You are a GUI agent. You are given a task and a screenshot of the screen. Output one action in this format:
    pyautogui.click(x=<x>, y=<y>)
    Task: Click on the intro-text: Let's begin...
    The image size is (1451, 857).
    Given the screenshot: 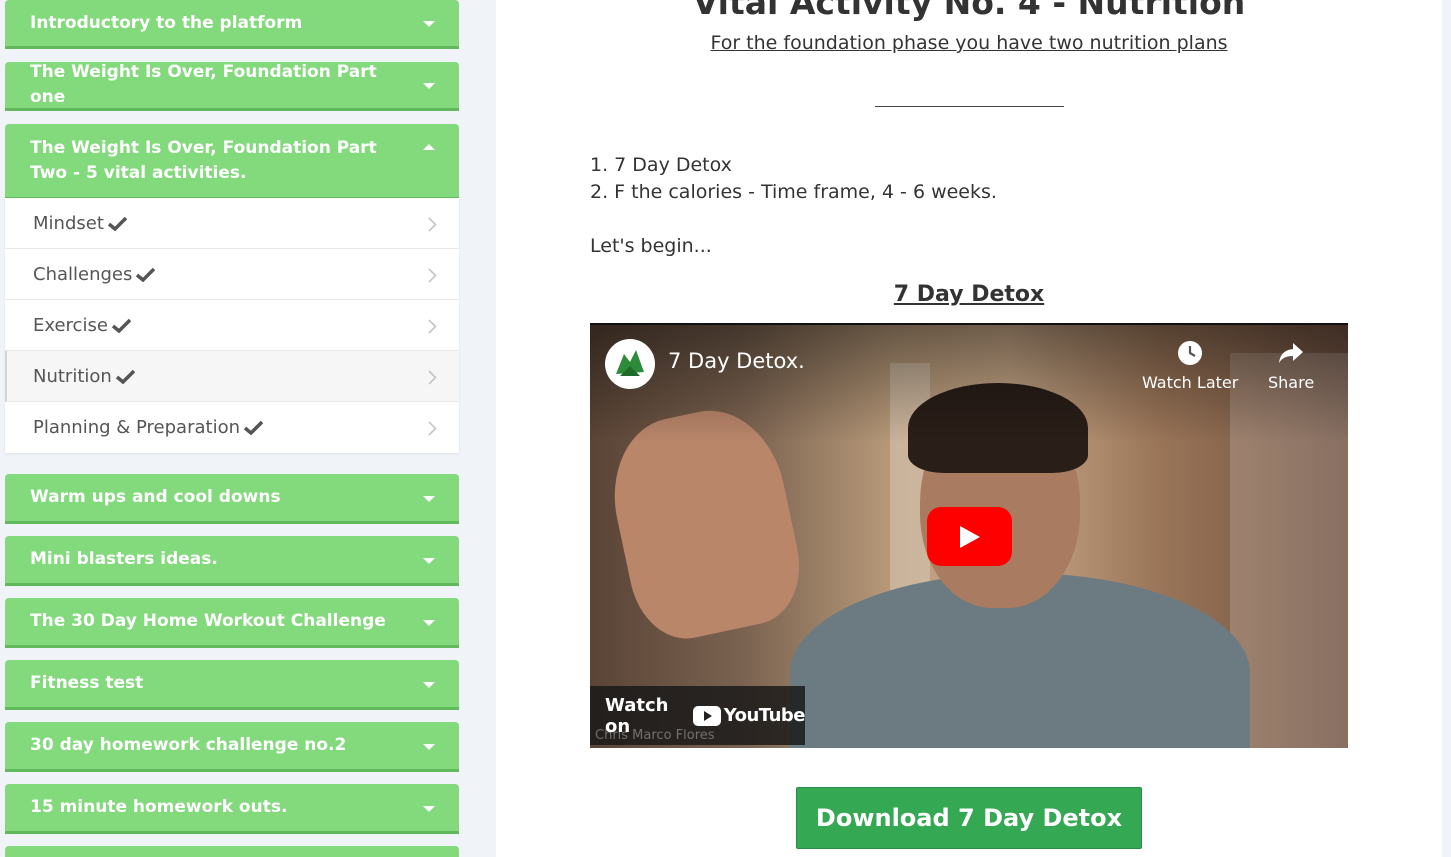 What is the action you would take?
    pyautogui.click(x=651, y=246)
    